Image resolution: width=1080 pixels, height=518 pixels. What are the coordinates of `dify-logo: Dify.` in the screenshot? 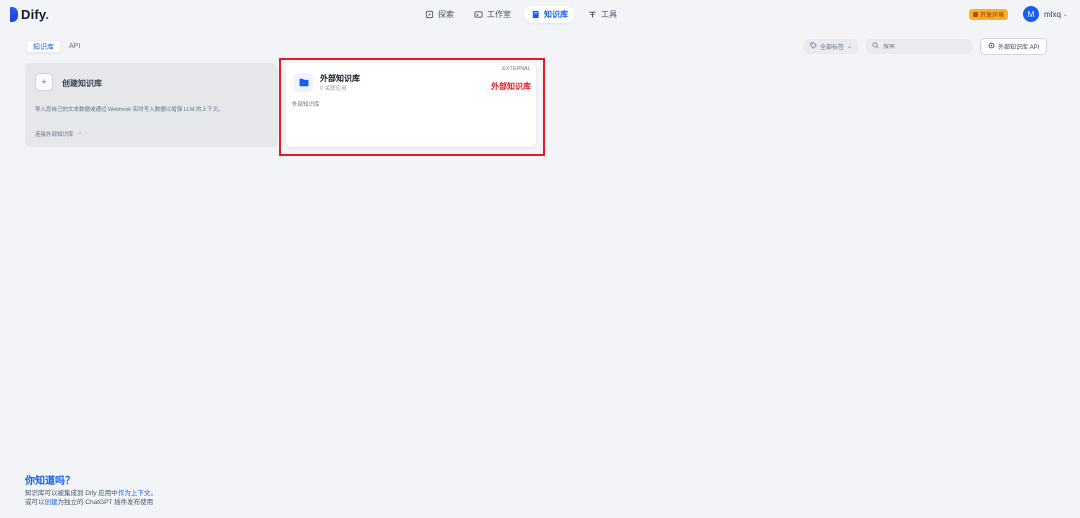 It's located at (29, 14).